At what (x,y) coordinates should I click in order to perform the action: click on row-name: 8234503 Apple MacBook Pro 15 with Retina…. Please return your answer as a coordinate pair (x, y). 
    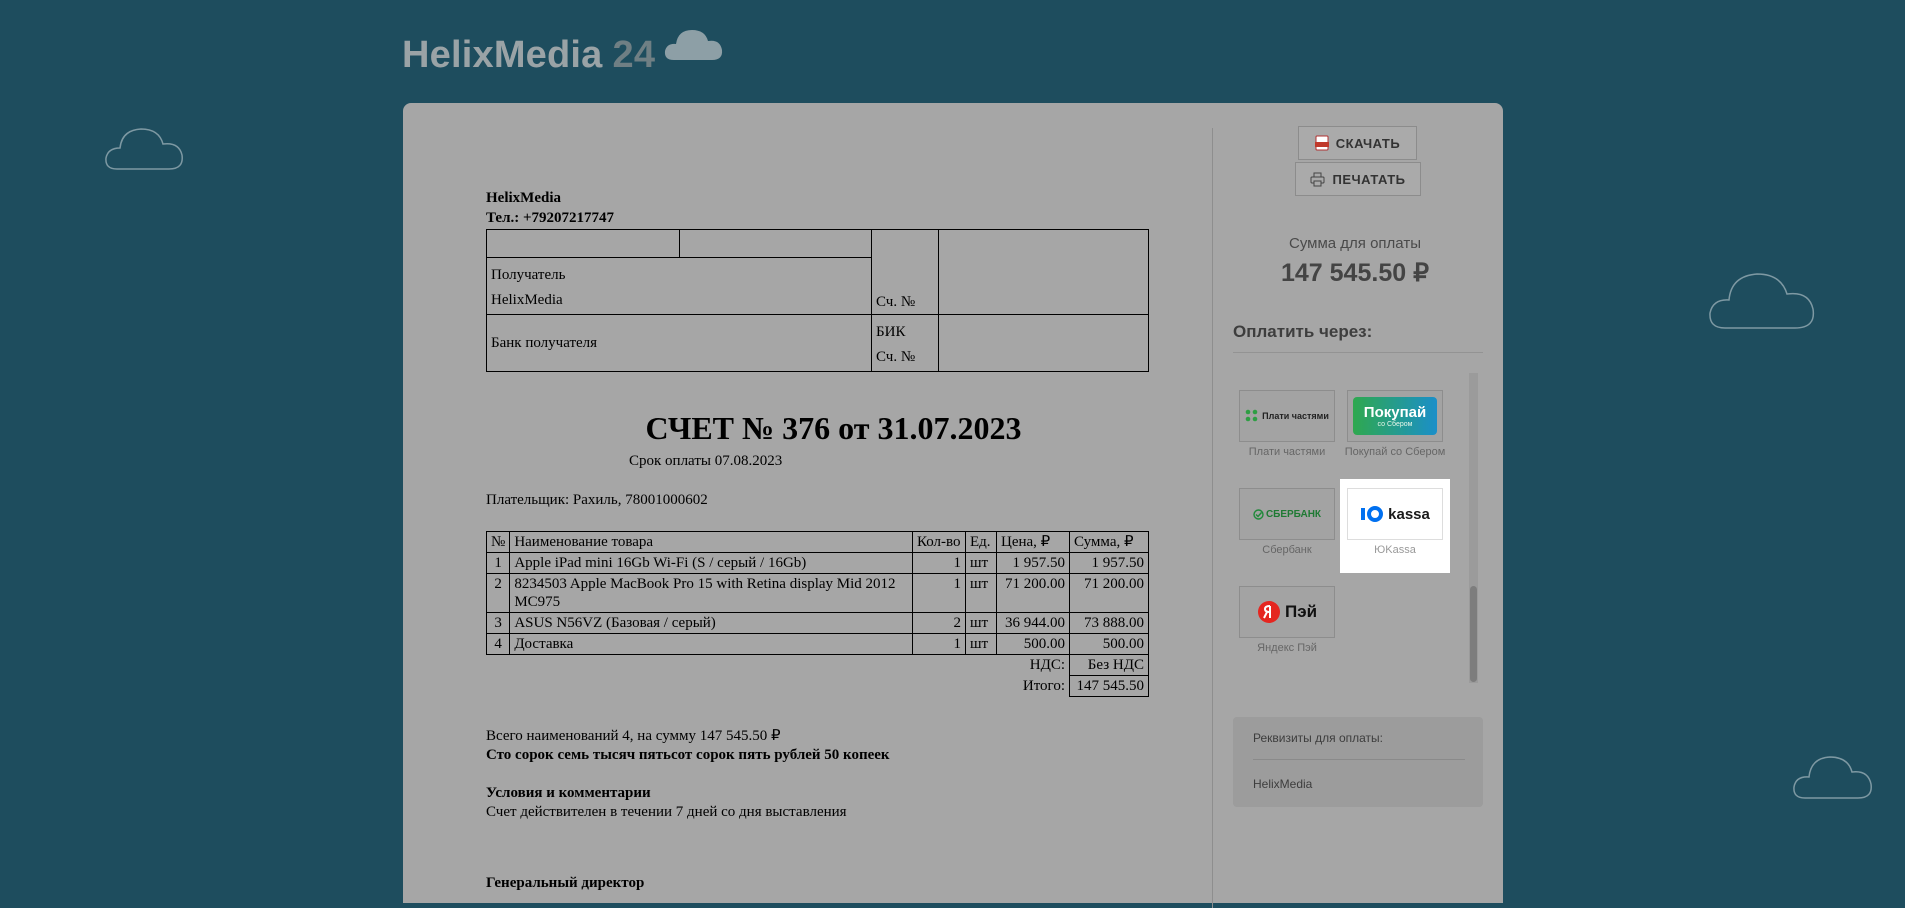
    Looking at the image, I should click on (711, 593).